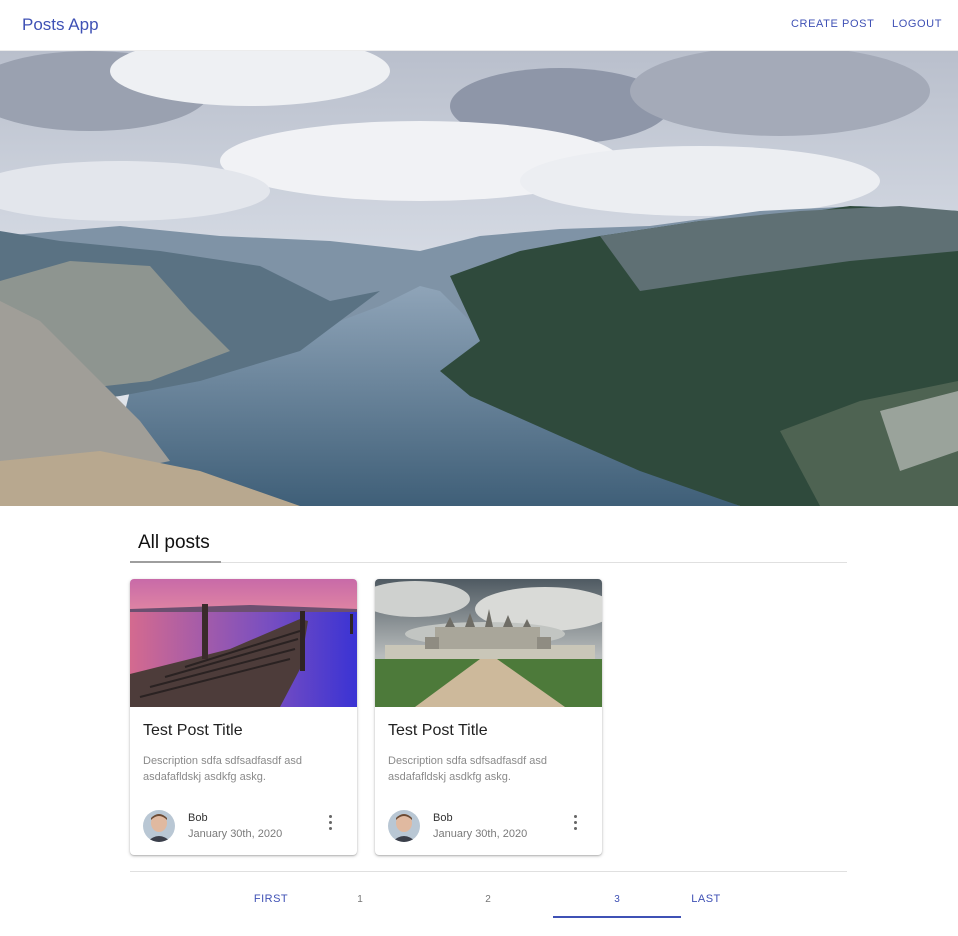 The height and width of the screenshot is (936, 958). I want to click on post-image-pier, so click(243, 643).